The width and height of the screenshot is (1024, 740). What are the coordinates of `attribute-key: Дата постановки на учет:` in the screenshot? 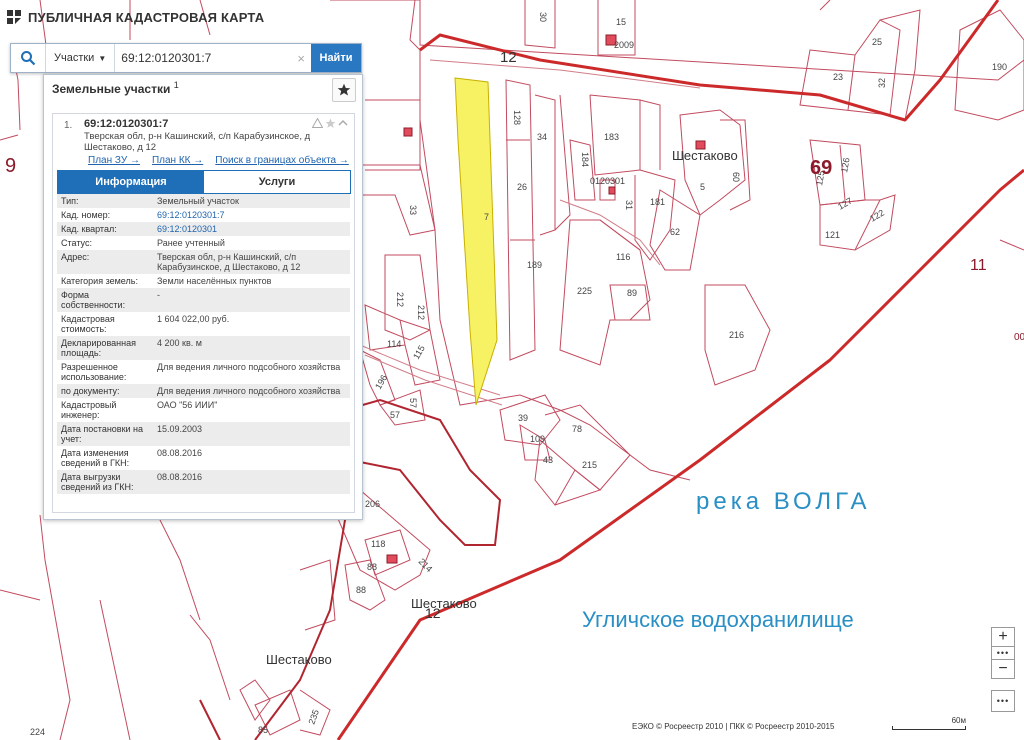 It's located at (102, 434).